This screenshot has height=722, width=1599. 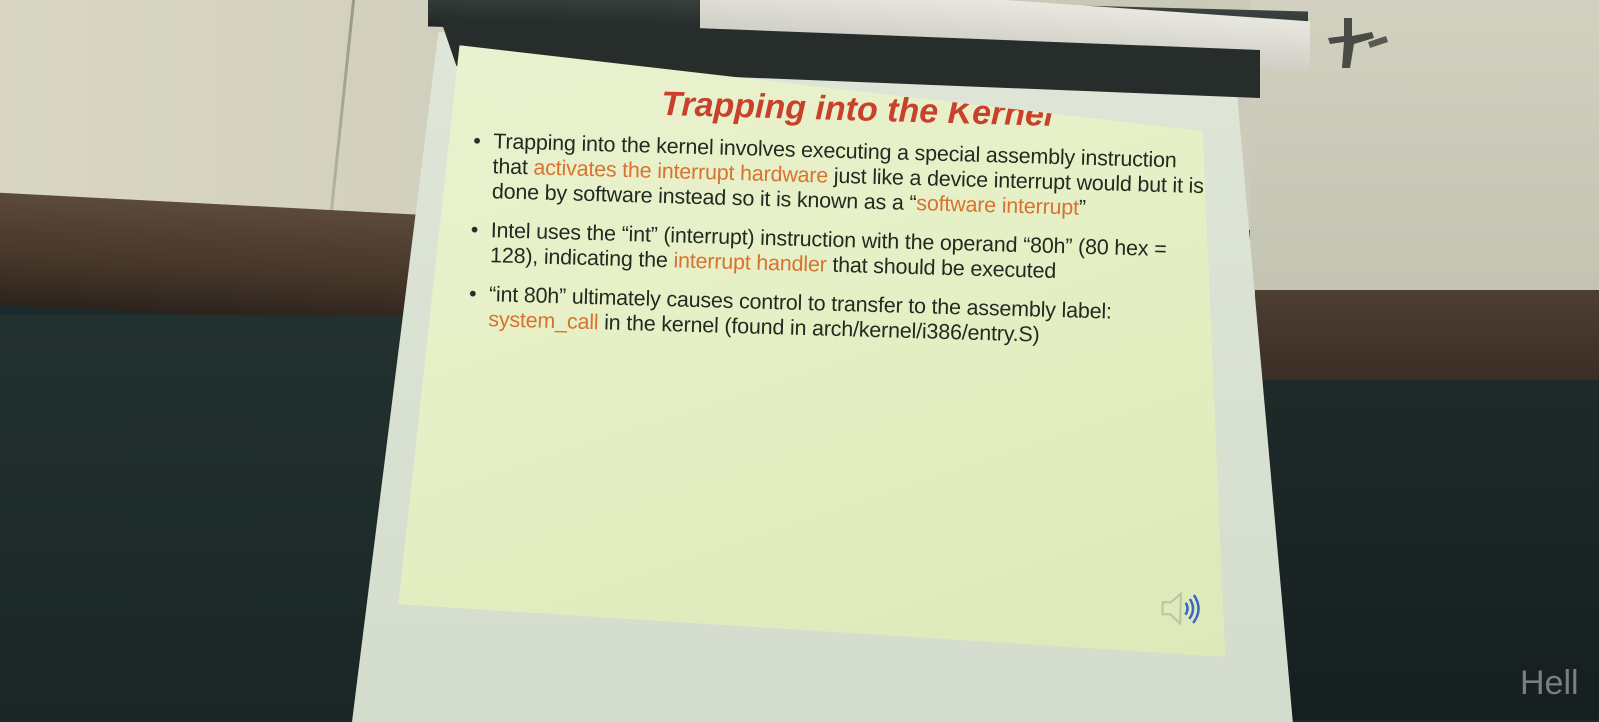 What do you see at coordinates (941, 268) in the screenshot?
I see `bullet-text: that should be executed` at bounding box center [941, 268].